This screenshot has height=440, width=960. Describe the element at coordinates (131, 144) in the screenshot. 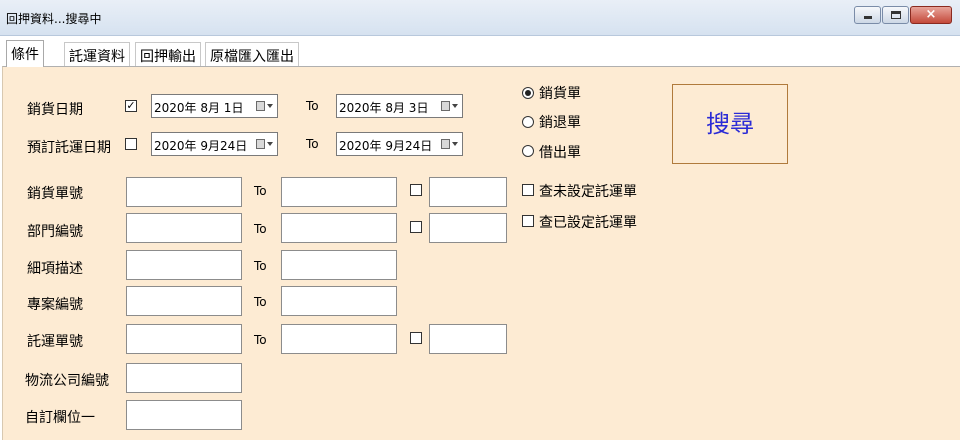

I see `ship-date-checkbox` at that location.